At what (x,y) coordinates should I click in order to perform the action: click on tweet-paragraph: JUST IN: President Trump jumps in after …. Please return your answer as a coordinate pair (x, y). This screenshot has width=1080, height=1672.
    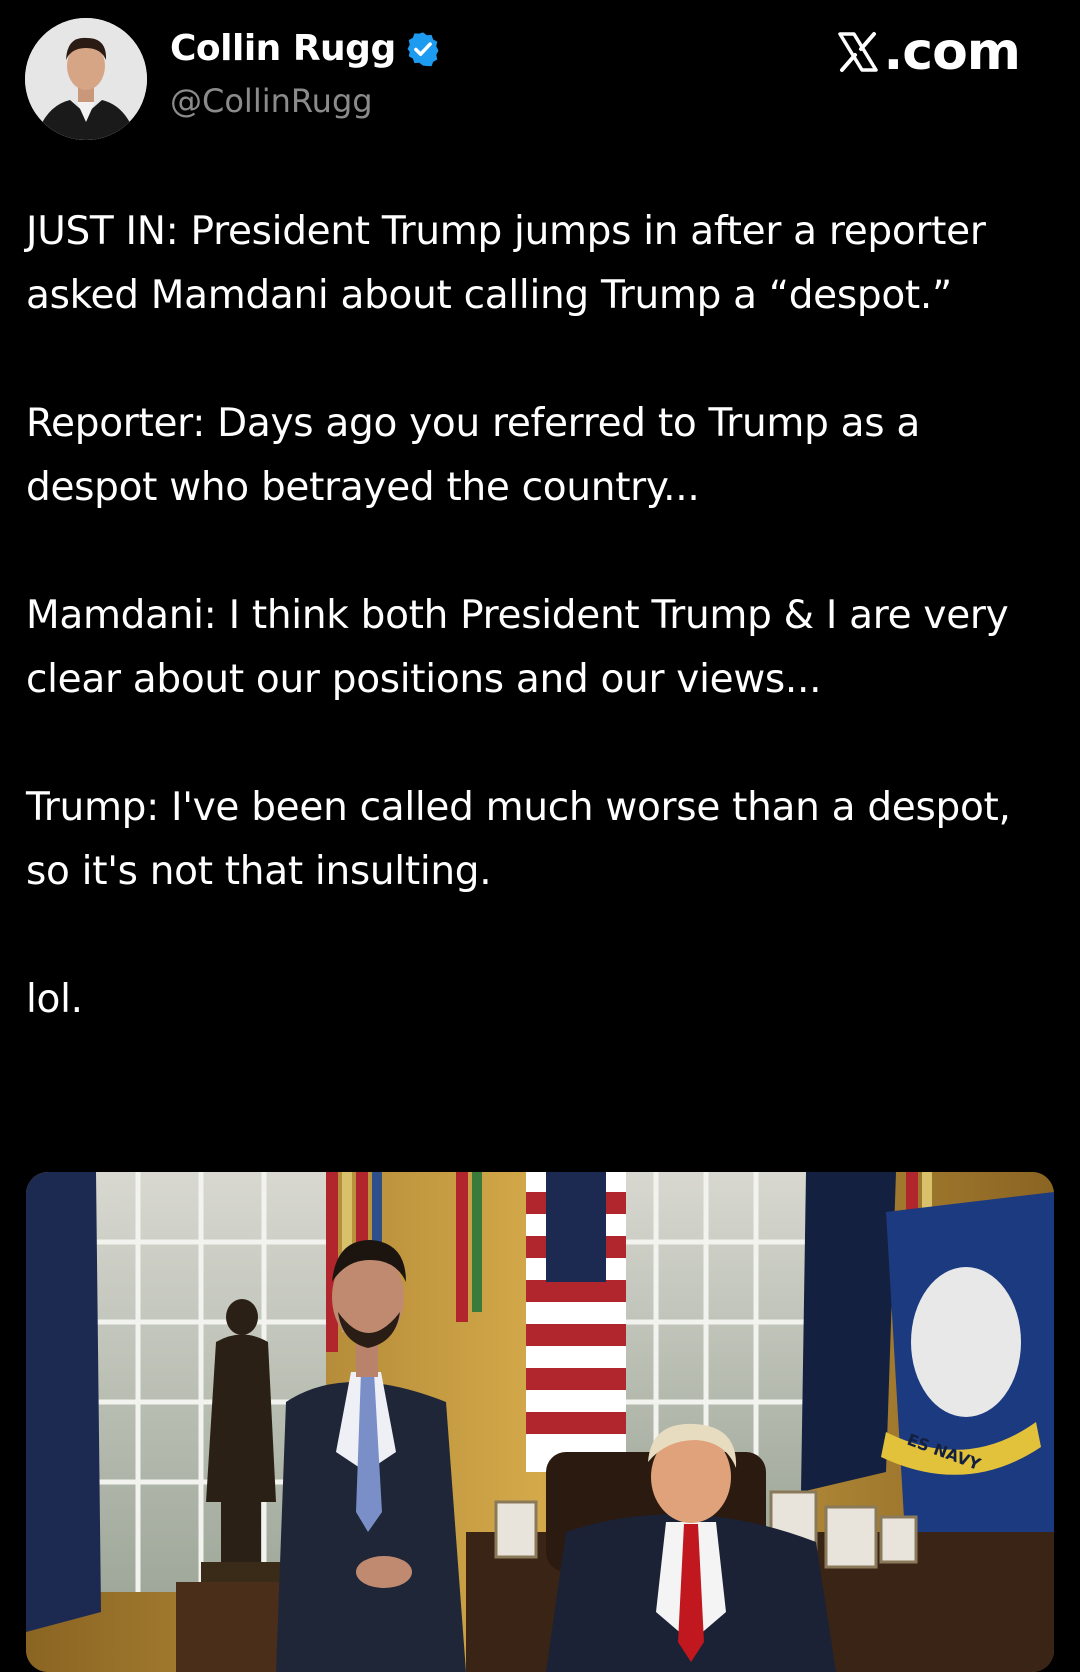
    Looking at the image, I should click on (512, 263).